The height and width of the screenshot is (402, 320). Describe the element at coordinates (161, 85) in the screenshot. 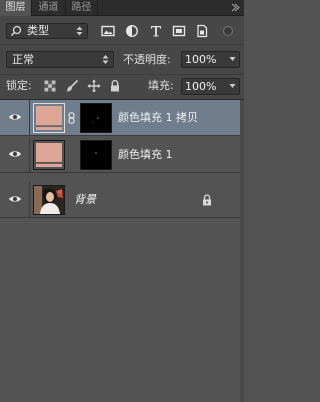

I see `fill-label: 填充:` at that location.